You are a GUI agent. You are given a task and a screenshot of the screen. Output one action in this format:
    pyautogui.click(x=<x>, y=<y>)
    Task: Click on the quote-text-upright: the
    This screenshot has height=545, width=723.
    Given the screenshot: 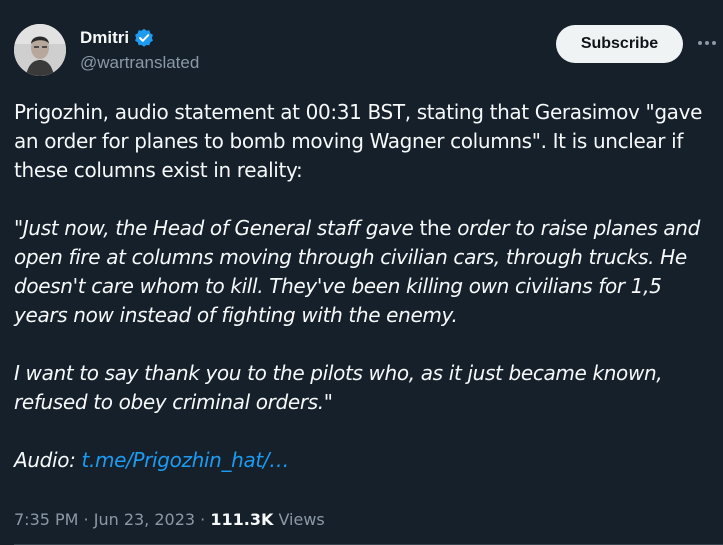 What is the action you would take?
    pyautogui.click(x=435, y=228)
    